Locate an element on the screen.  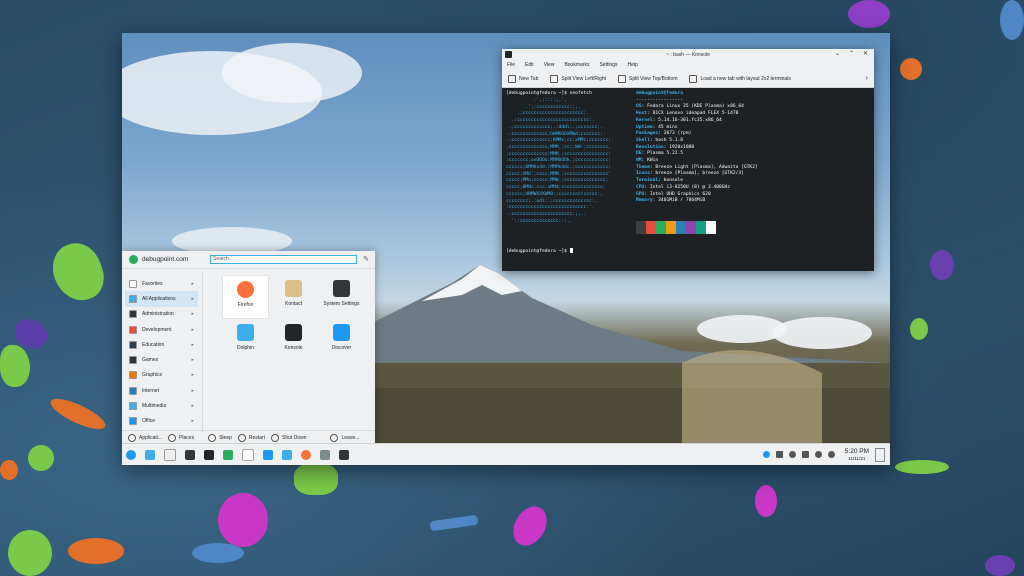
task-document-icon is located at coordinates (248, 454).